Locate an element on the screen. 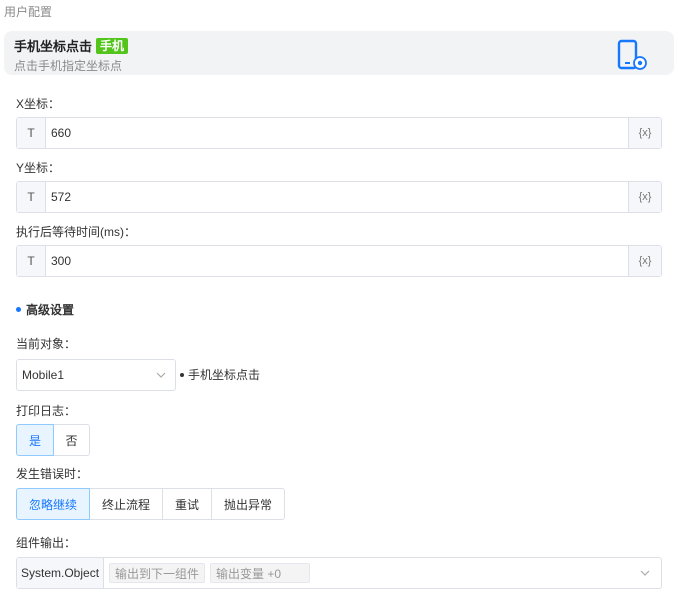 The image size is (678, 594). mobile-settings-icon is located at coordinates (632, 54).